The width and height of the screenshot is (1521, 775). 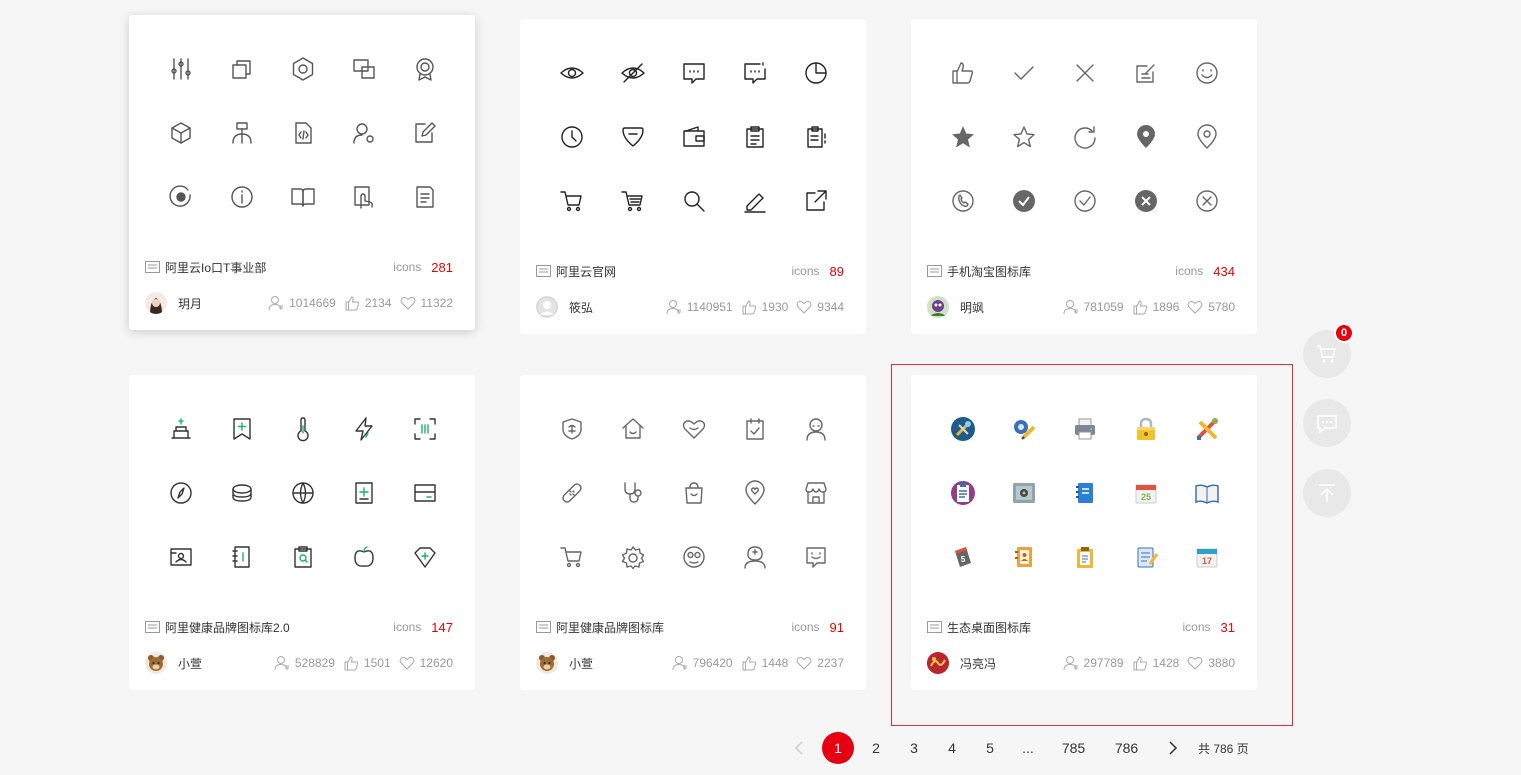 What do you see at coordinates (1327, 493) in the screenshot?
I see `back-to-top-button` at bounding box center [1327, 493].